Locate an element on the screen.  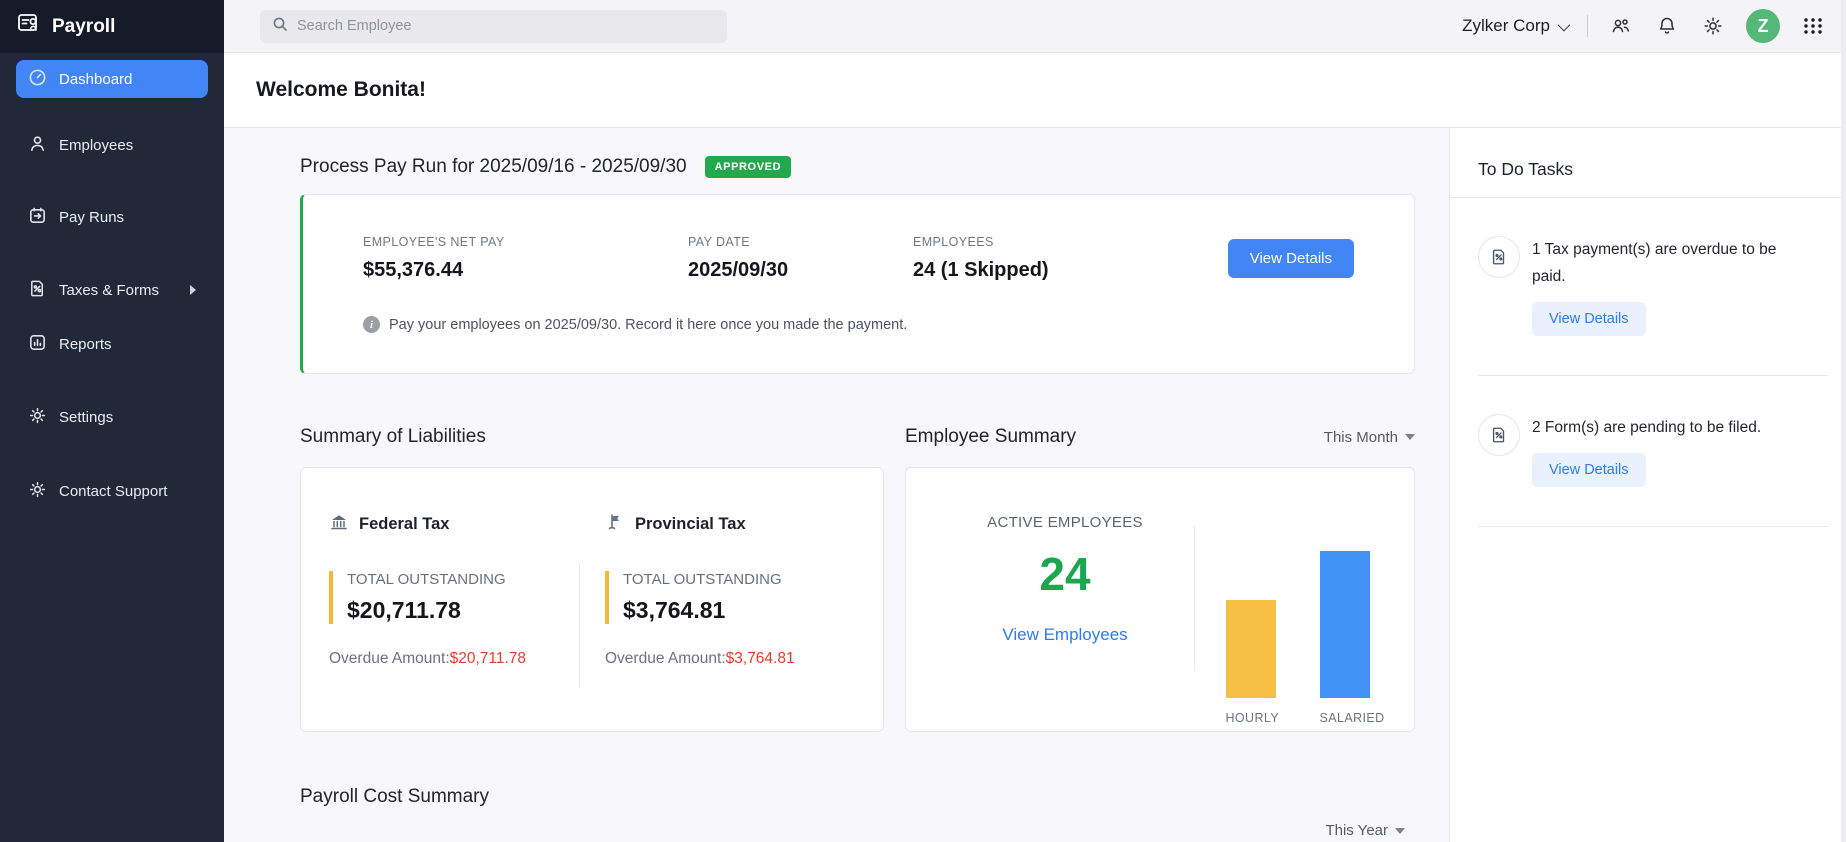
bank-icon is located at coordinates (339, 524).